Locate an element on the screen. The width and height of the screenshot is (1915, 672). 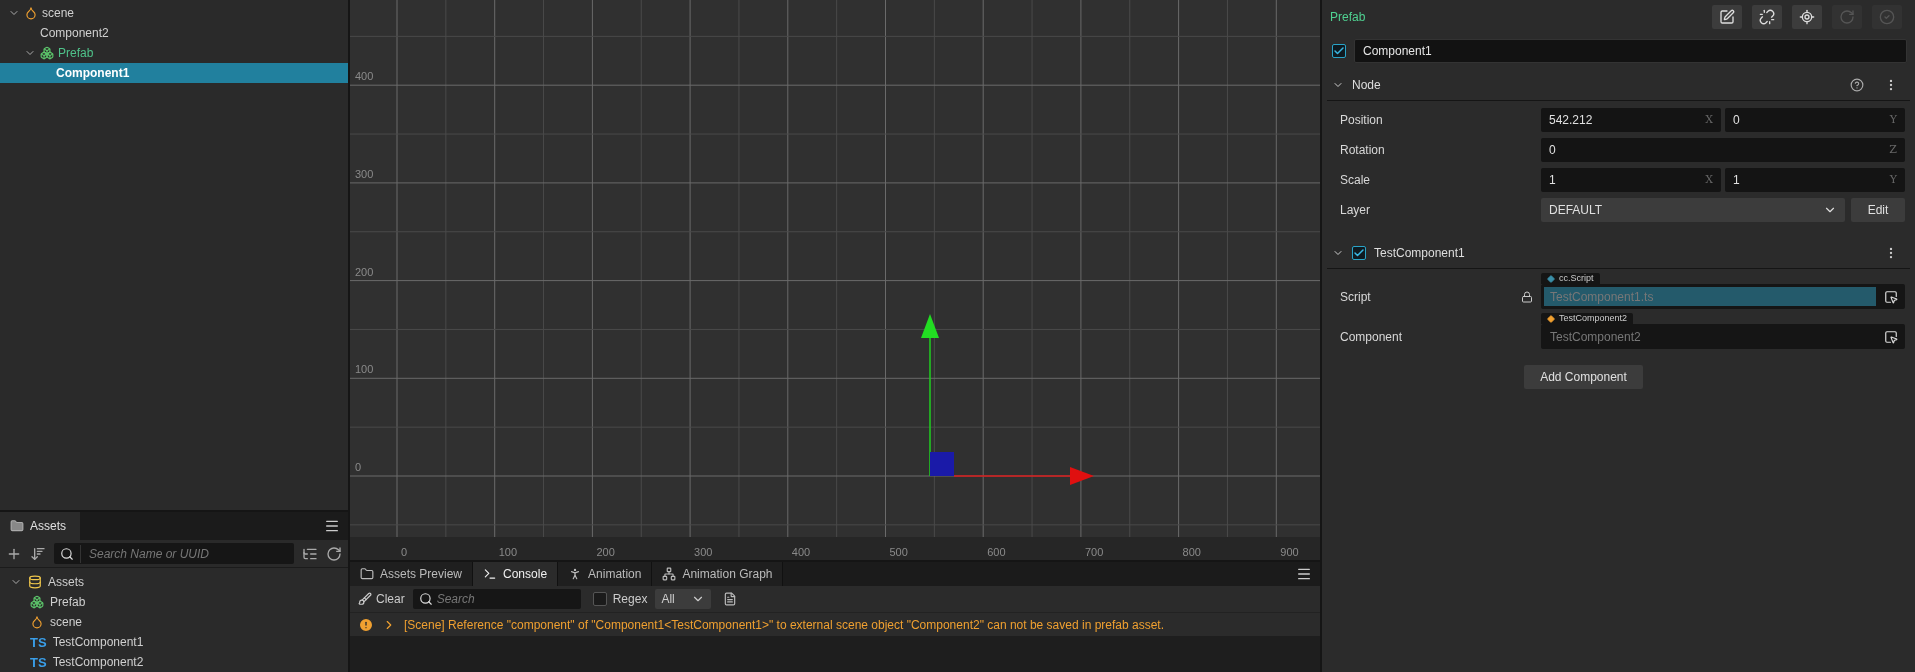
database-icon is located at coordinates (35, 582).